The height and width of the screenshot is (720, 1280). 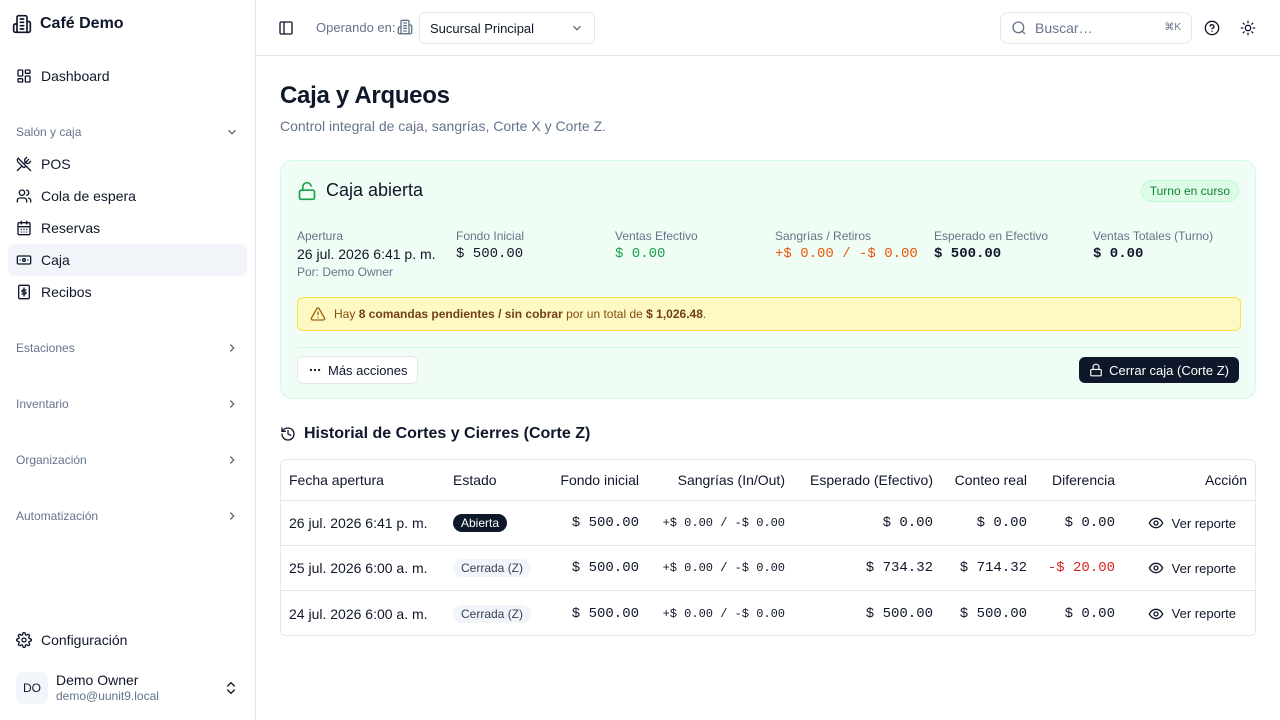 What do you see at coordinates (286, 28) in the screenshot?
I see `sidebar-toggle-icon` at bounding box center [286, 28].